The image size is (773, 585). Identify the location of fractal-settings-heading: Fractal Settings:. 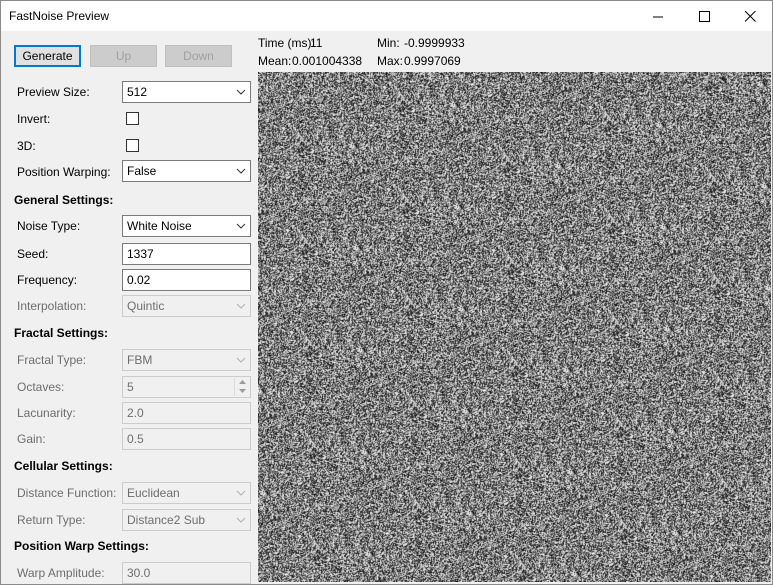
(61, 333).